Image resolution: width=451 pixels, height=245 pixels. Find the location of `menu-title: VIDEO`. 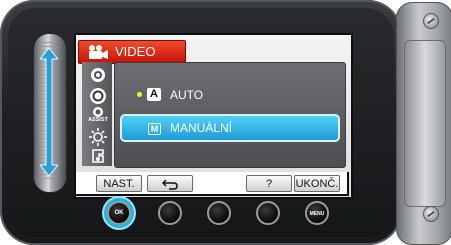

menu-title: VIDEO is located at coordinates (135, 51).